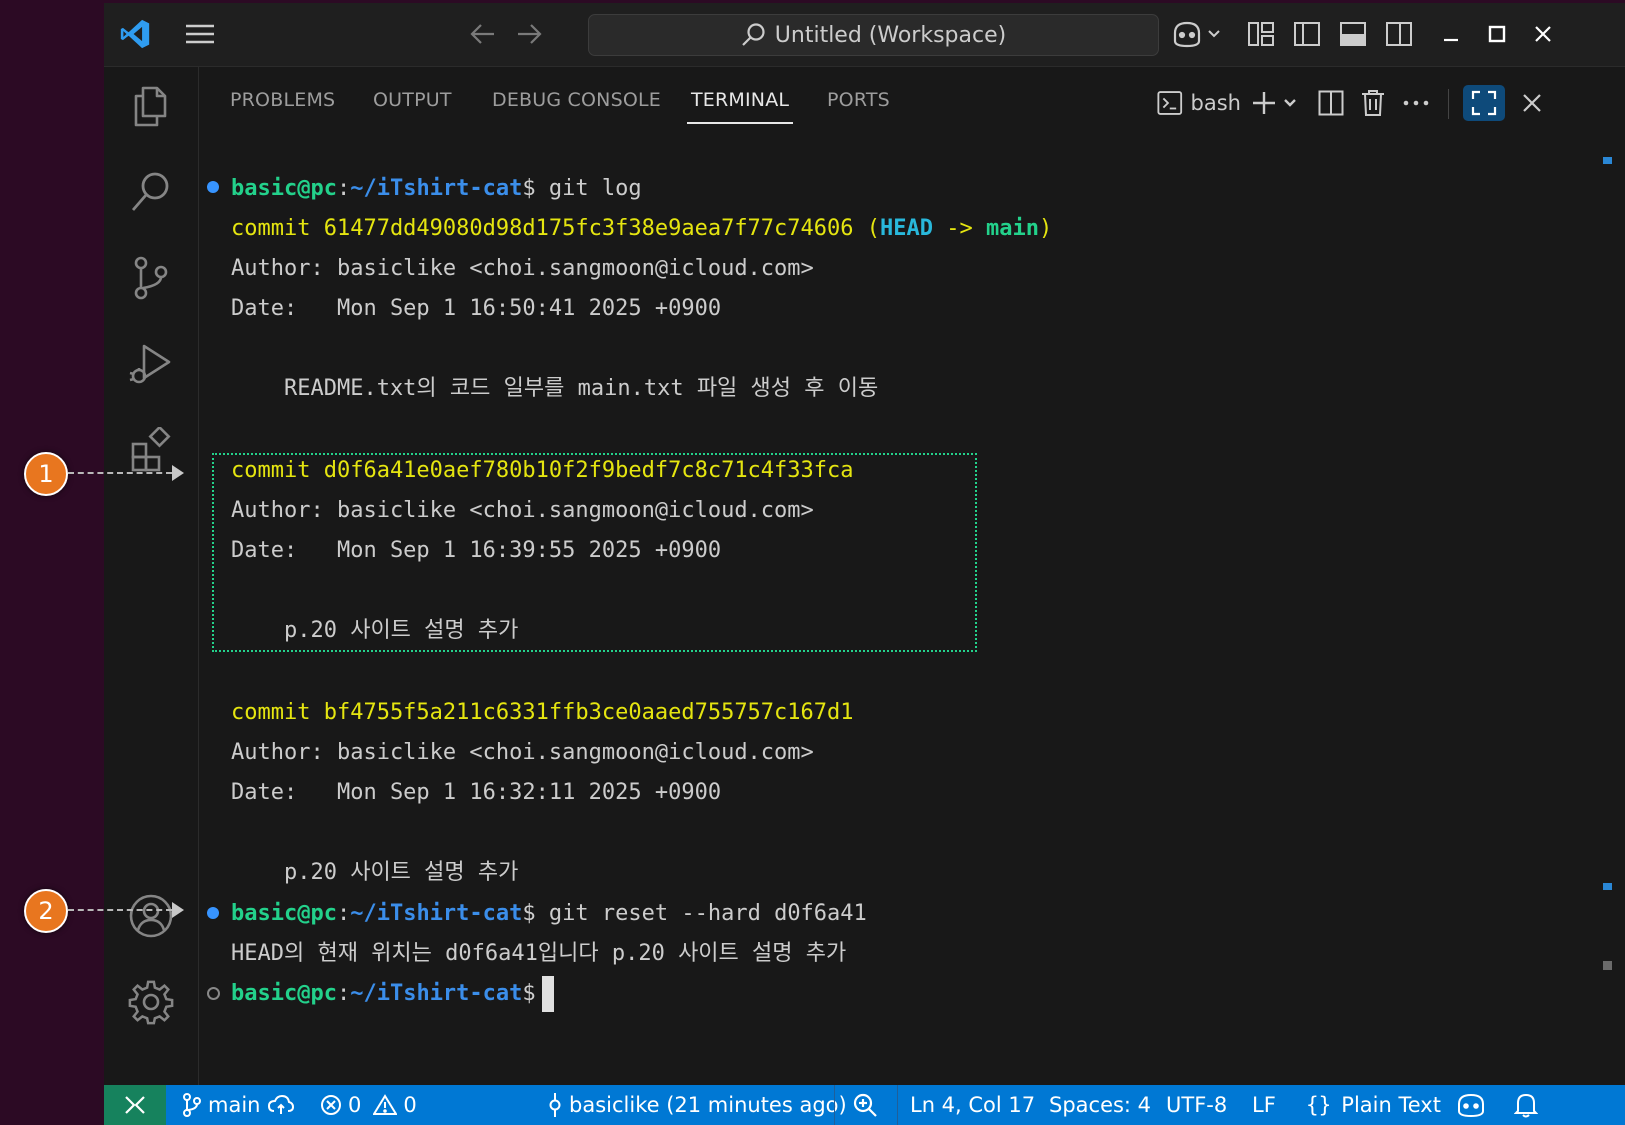 The image size is (1625, 1125). Describe the element at coordinates (555, 1105) in the screenshot. I see `git-commit-icon` at that location.